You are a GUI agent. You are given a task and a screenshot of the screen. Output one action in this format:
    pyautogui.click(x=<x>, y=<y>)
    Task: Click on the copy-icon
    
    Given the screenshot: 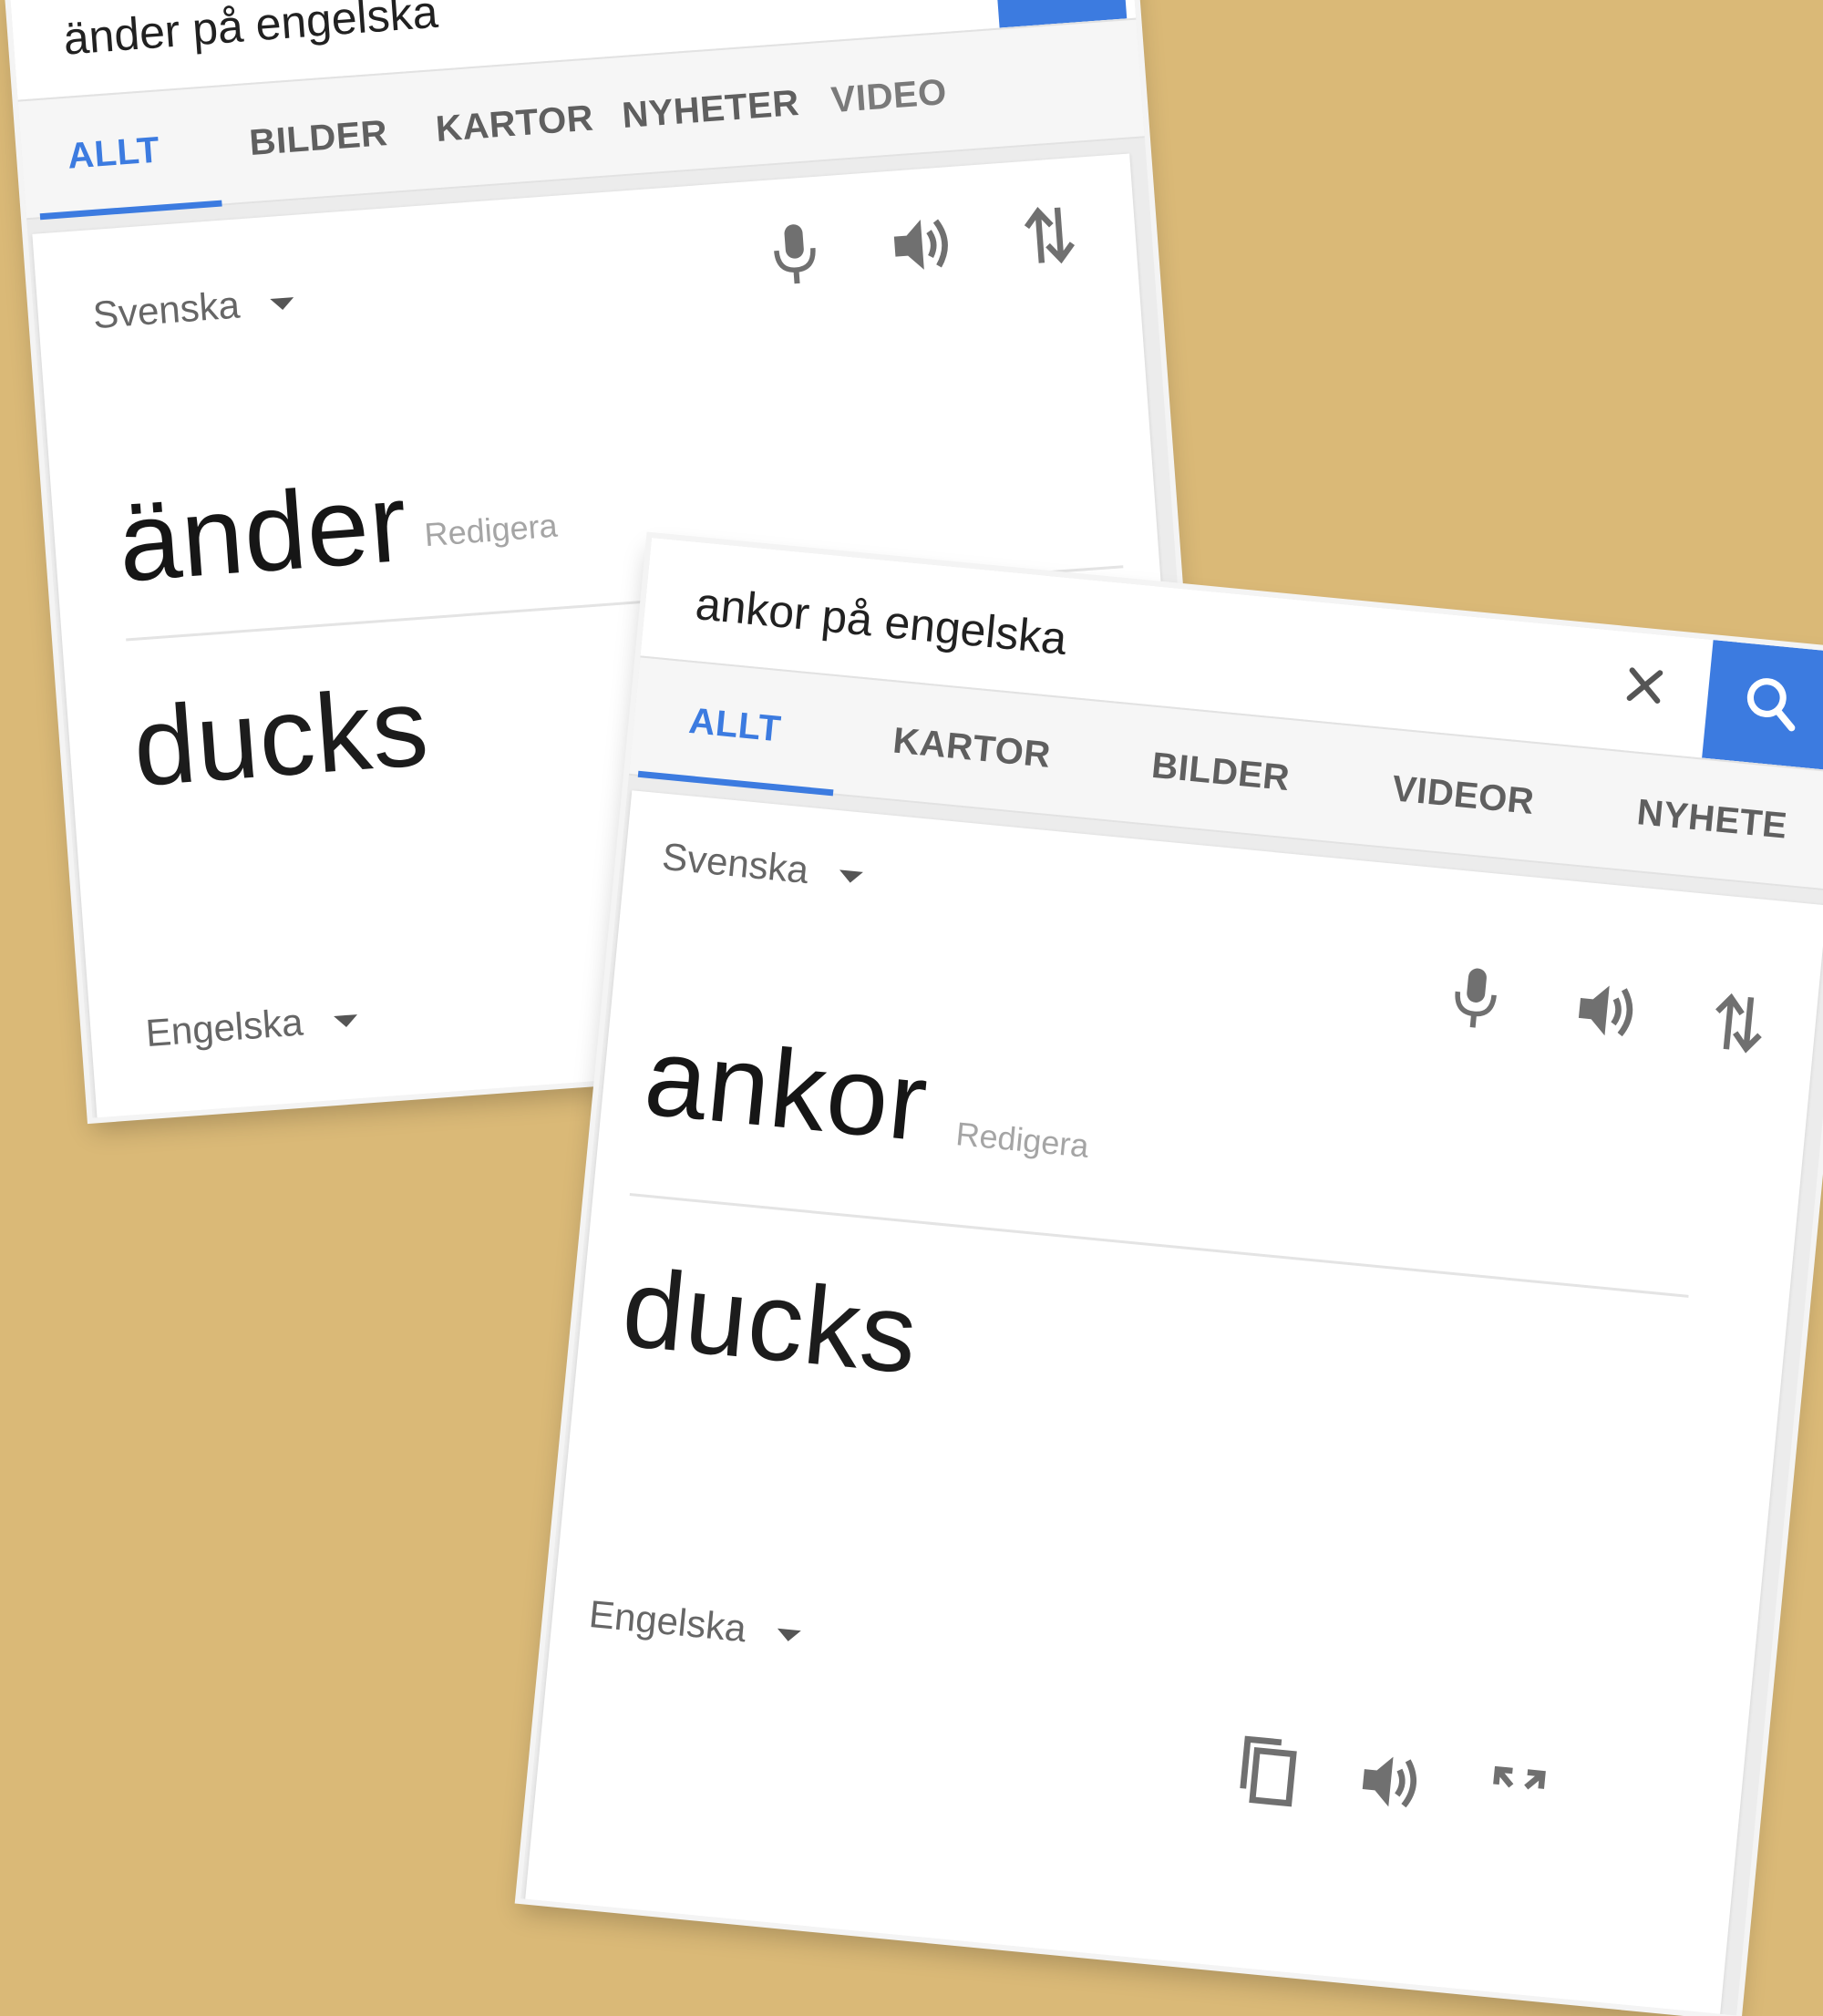 What is the action you would take?
    pyautogui.click(x=1269, y=1770)
    